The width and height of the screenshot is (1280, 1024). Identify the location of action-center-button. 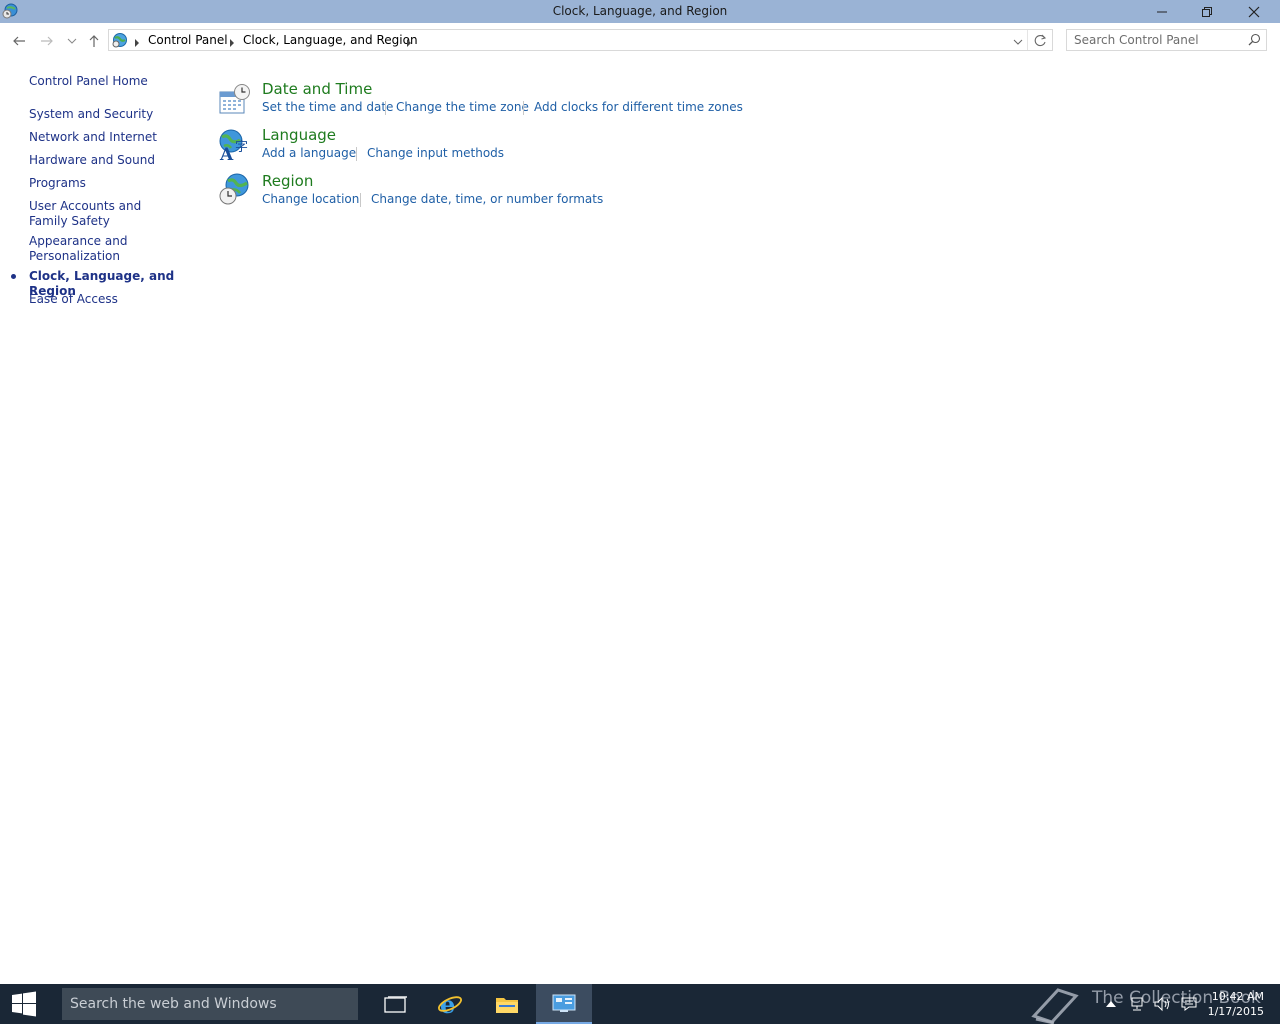
(1189, 1004).